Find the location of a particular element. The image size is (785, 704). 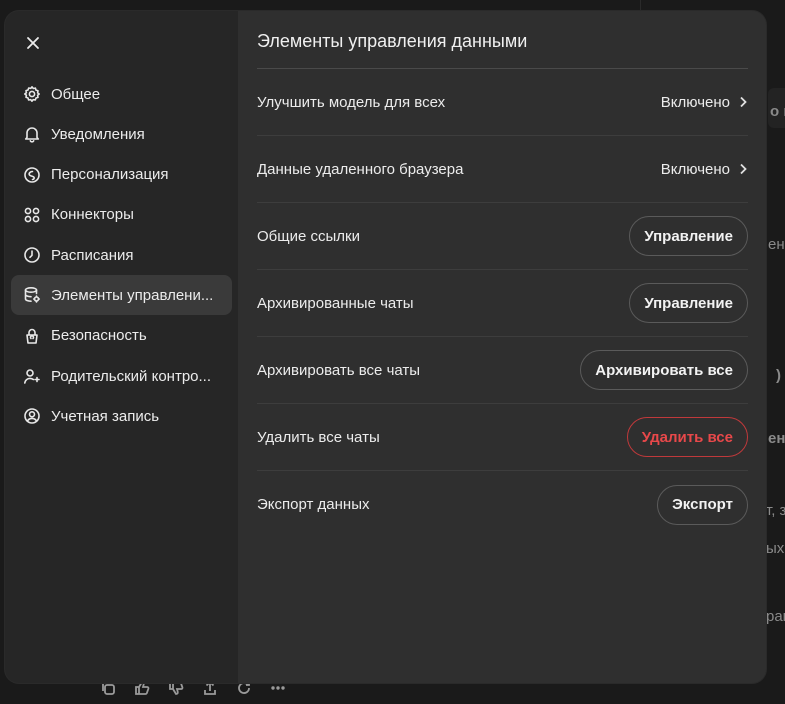

close-icon is located at coordinates (33, 43).